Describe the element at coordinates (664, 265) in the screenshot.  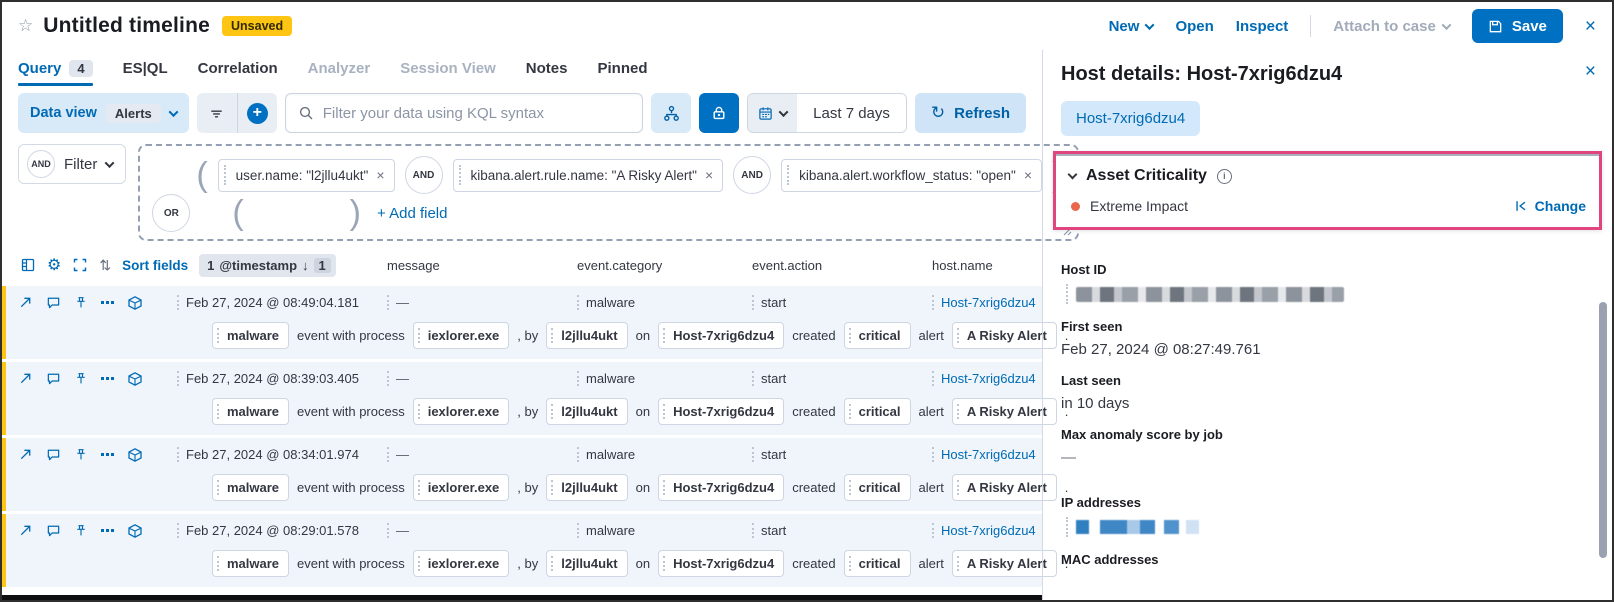
I see `column-header-event-category: event.category` at that location.